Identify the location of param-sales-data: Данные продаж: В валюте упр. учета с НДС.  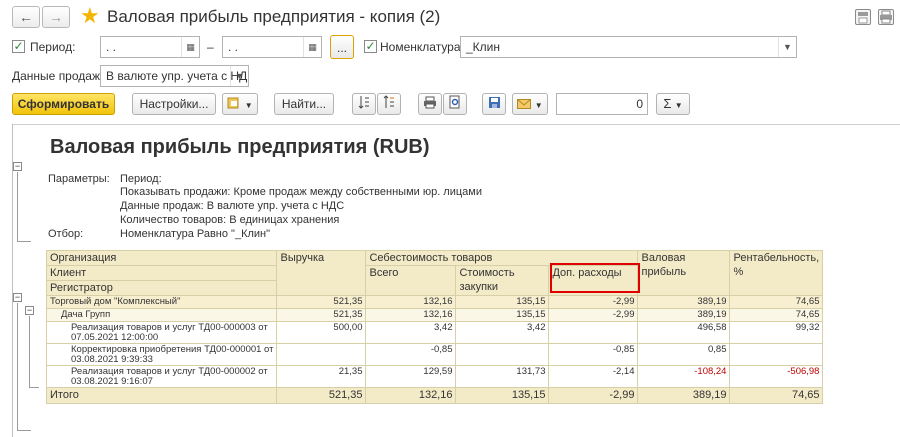
(232, 206).